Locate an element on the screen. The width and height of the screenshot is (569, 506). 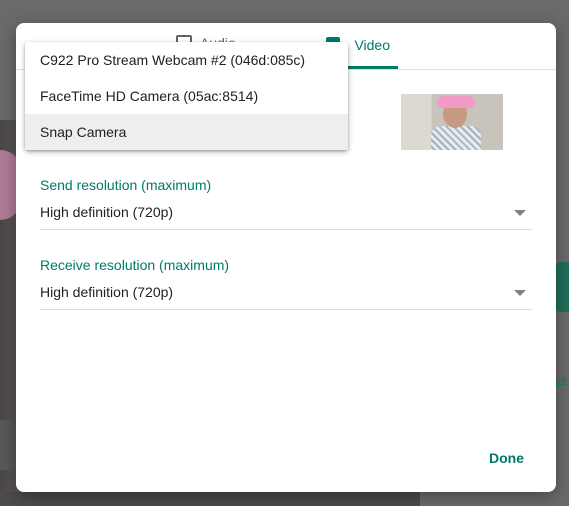
tab-video-label: Video is located at coordinates (372, 44).